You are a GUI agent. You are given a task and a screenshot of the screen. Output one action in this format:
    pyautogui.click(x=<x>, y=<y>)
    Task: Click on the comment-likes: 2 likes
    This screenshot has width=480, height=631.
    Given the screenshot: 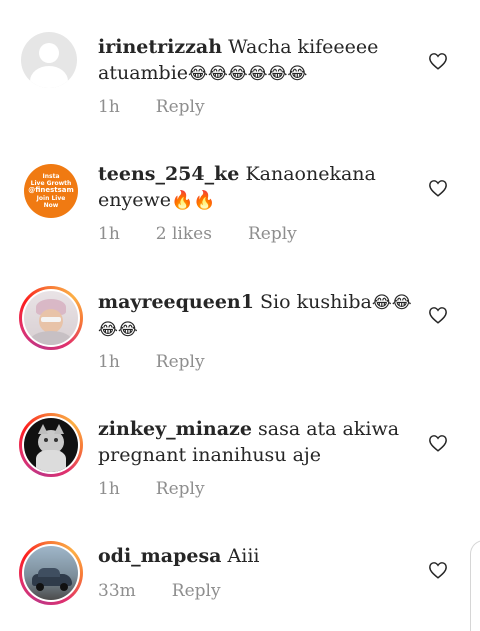 What is the action you would take?
    pyautogui.click(x=184, y=234)
    